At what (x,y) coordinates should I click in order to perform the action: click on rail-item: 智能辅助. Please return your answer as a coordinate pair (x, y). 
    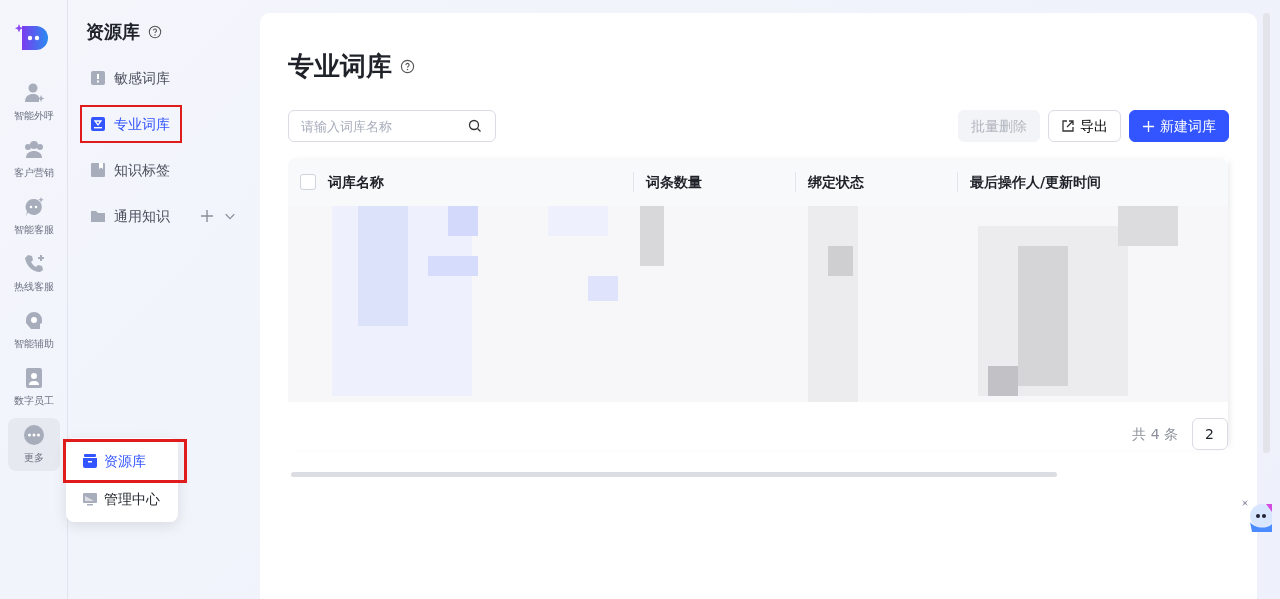
    Looking at the image, I should click on (33, 330).